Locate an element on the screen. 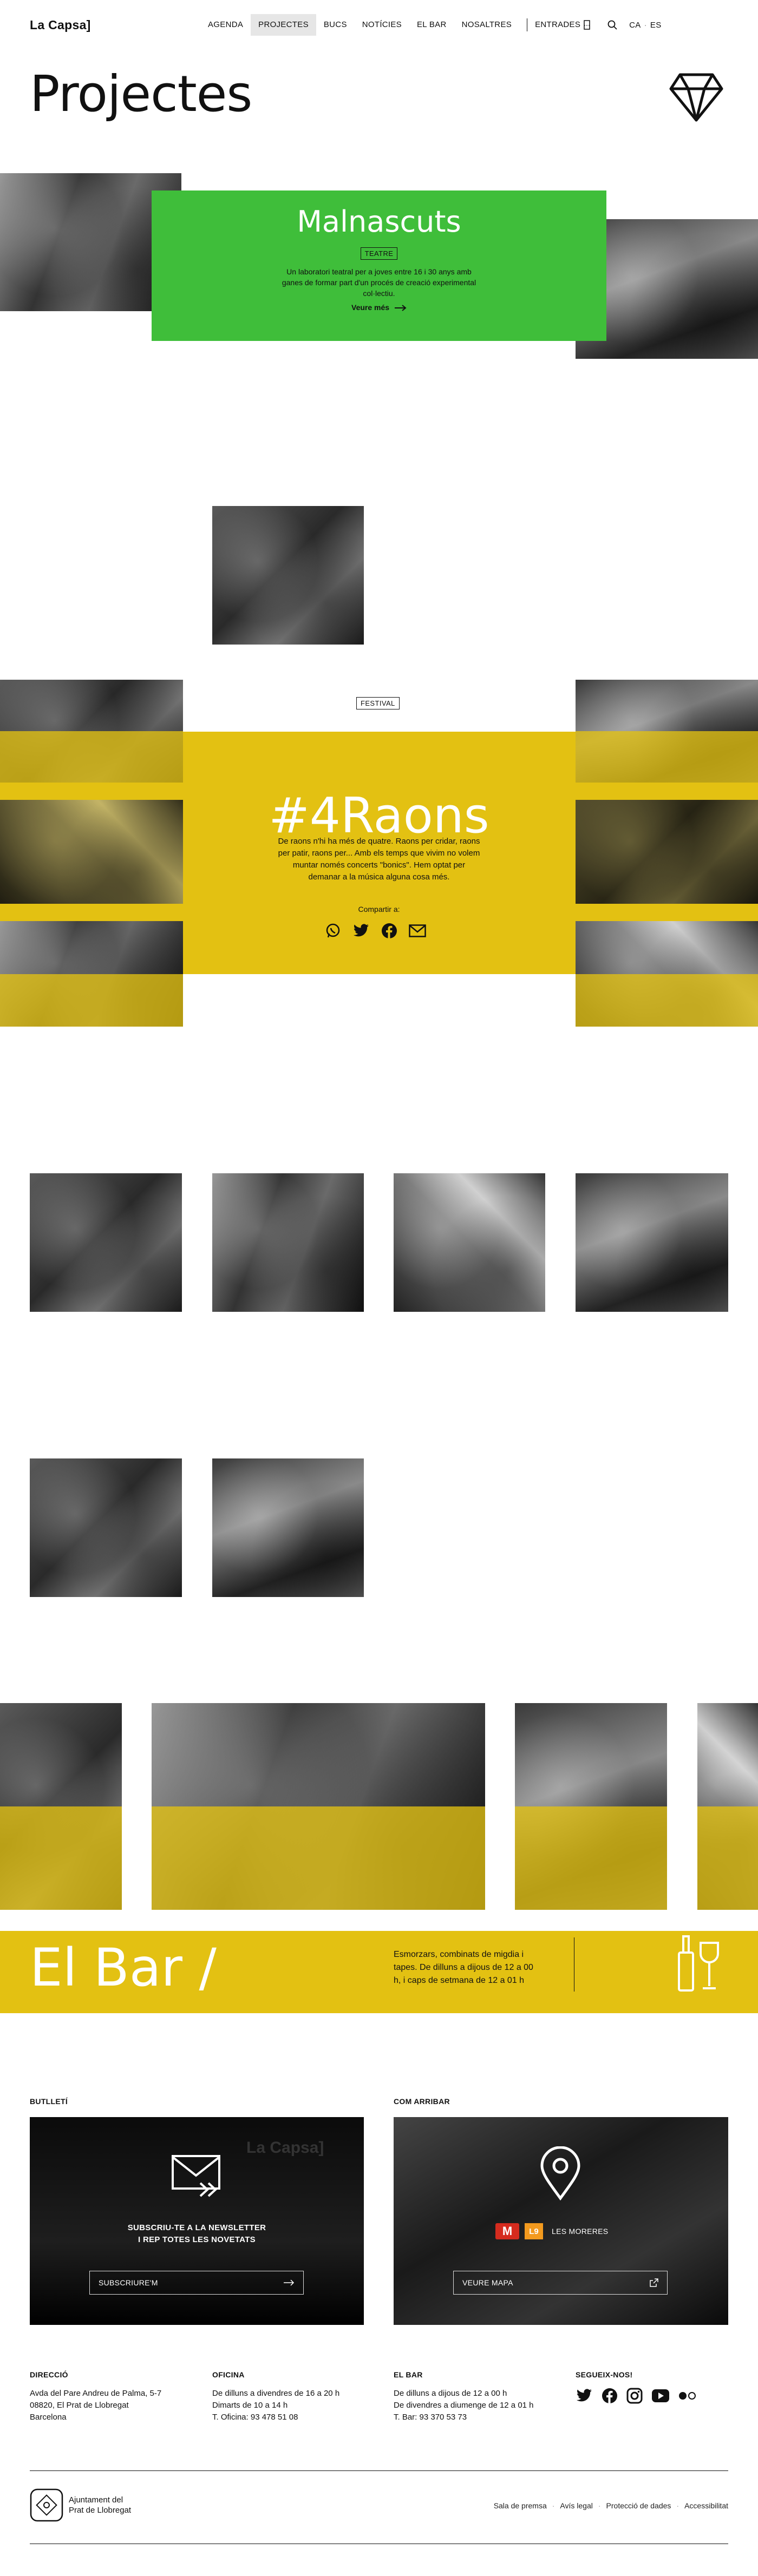 Image resolution: width=758 pixels, height=2576 pixels. nav-projectes: PROJECTES is located at coordinates (283, 25).